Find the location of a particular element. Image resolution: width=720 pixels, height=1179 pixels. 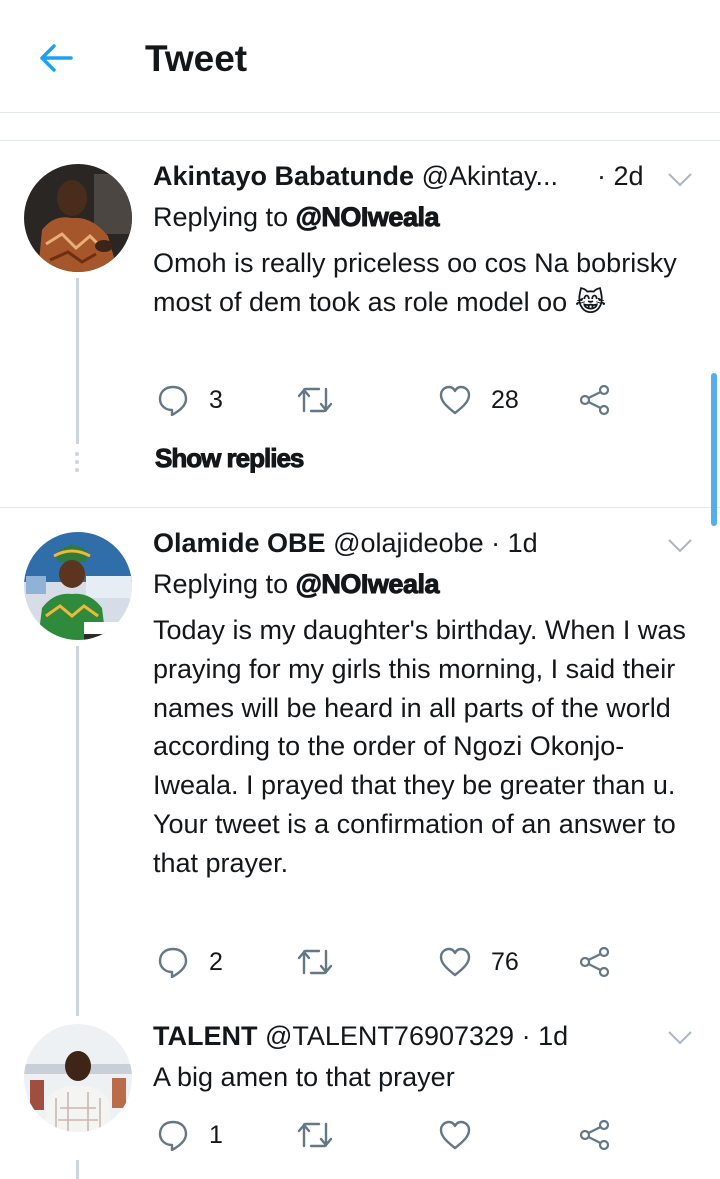

share-icon is located at coordinates (594, 1135).